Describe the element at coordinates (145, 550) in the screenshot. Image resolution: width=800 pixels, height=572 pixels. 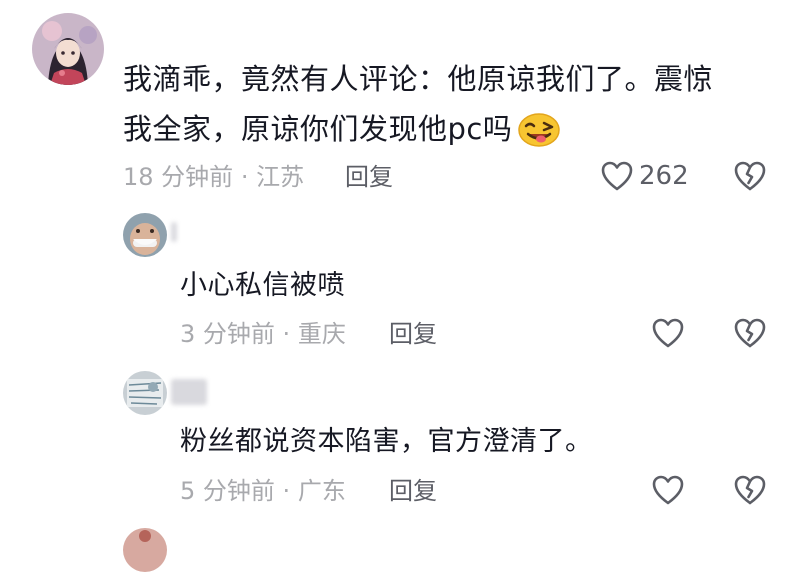
I see `next-replier-avatar` at that location.